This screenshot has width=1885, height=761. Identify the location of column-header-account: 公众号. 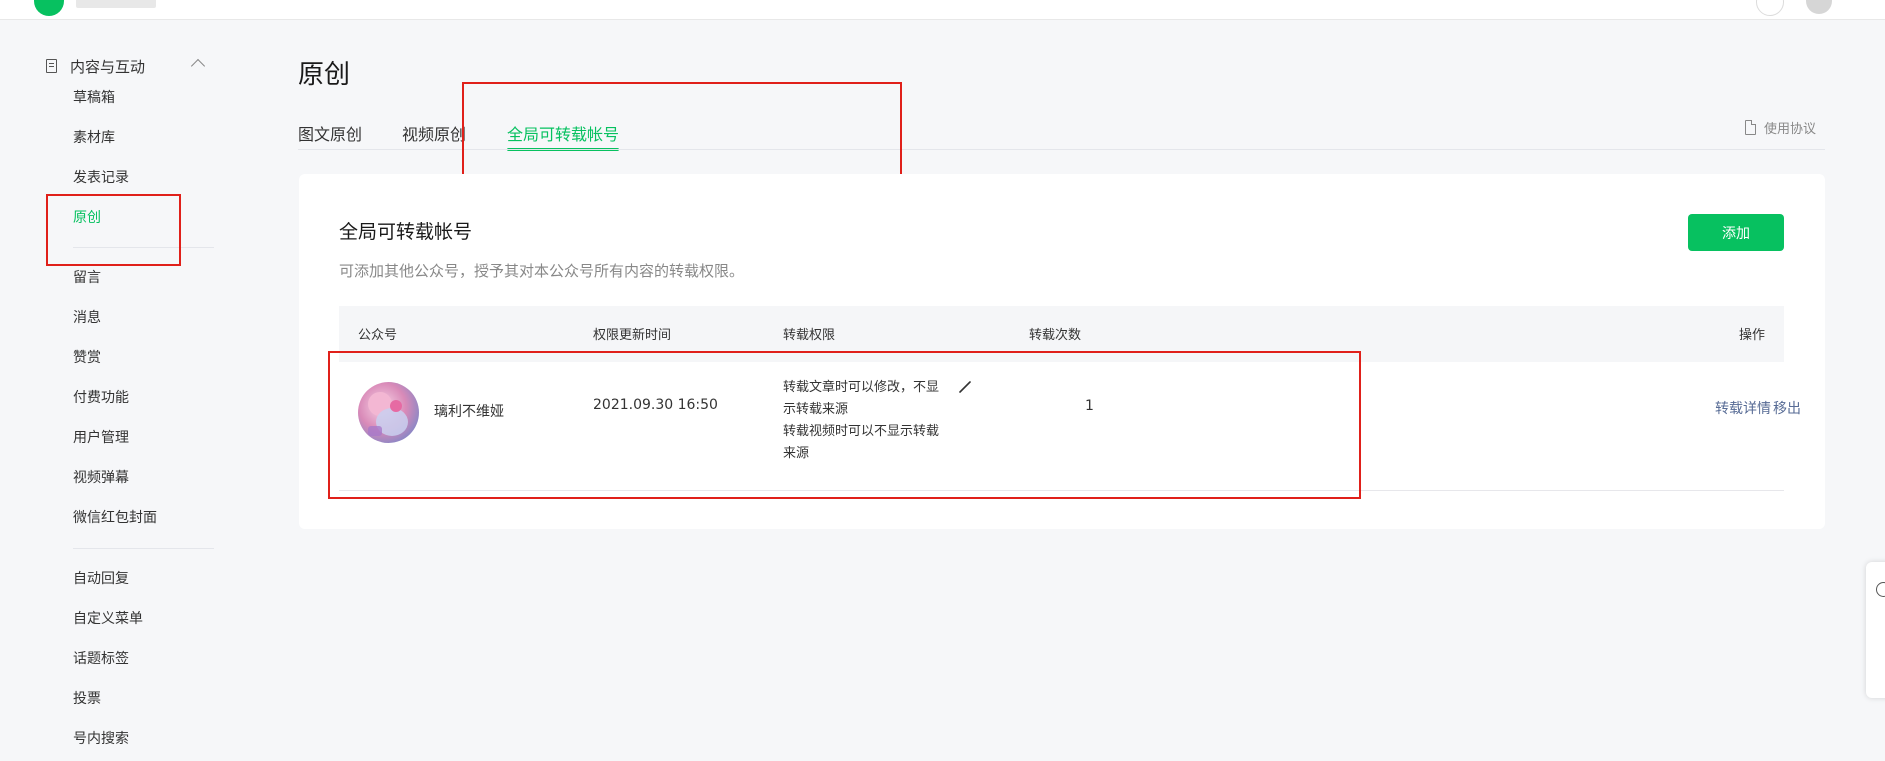
(378, 335).